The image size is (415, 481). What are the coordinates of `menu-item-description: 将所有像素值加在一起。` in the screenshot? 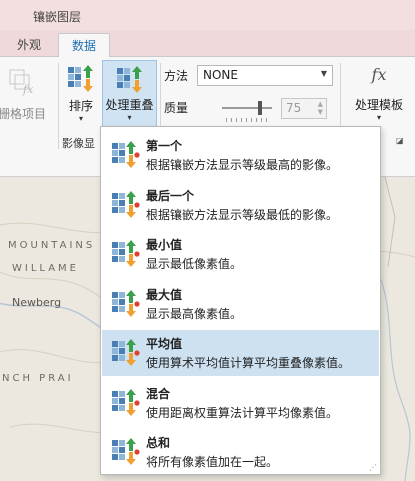 It's located at (212, 462).